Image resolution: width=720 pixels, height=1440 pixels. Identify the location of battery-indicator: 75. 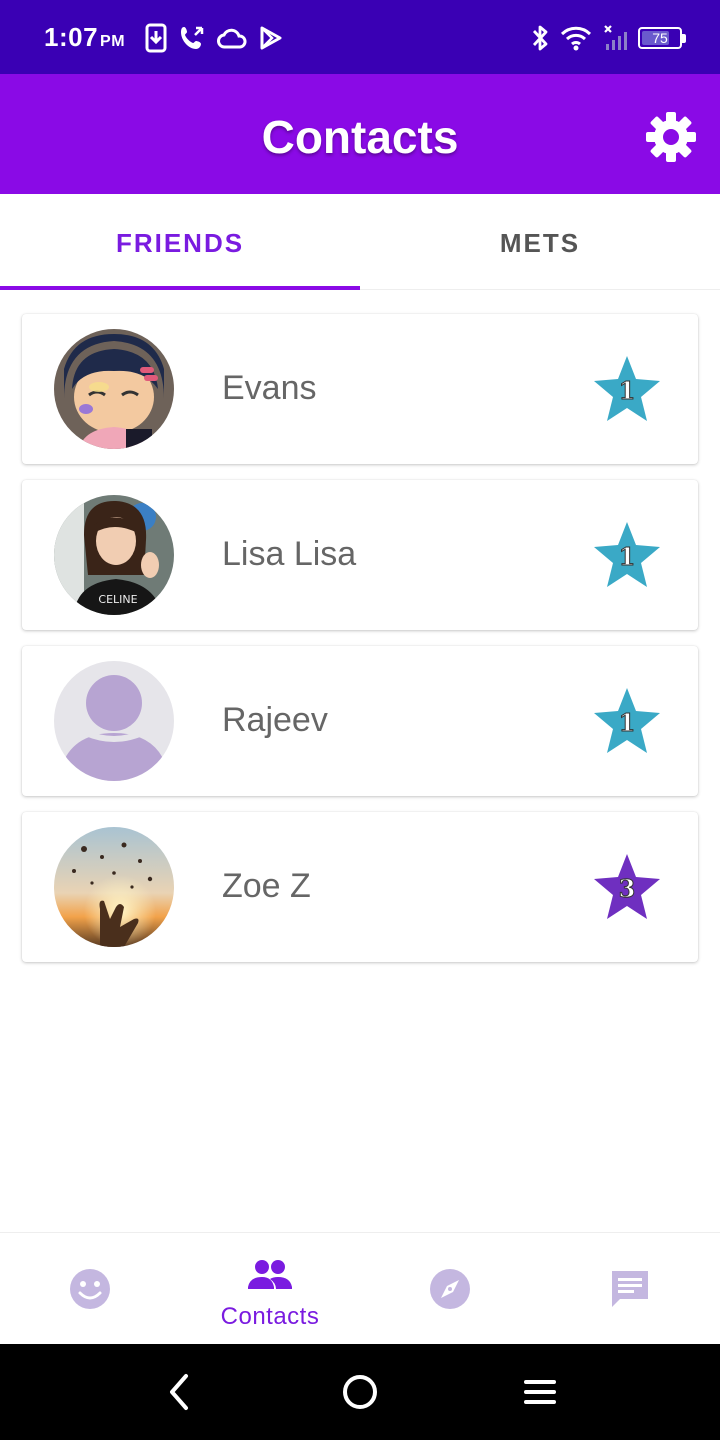
(662, 38).